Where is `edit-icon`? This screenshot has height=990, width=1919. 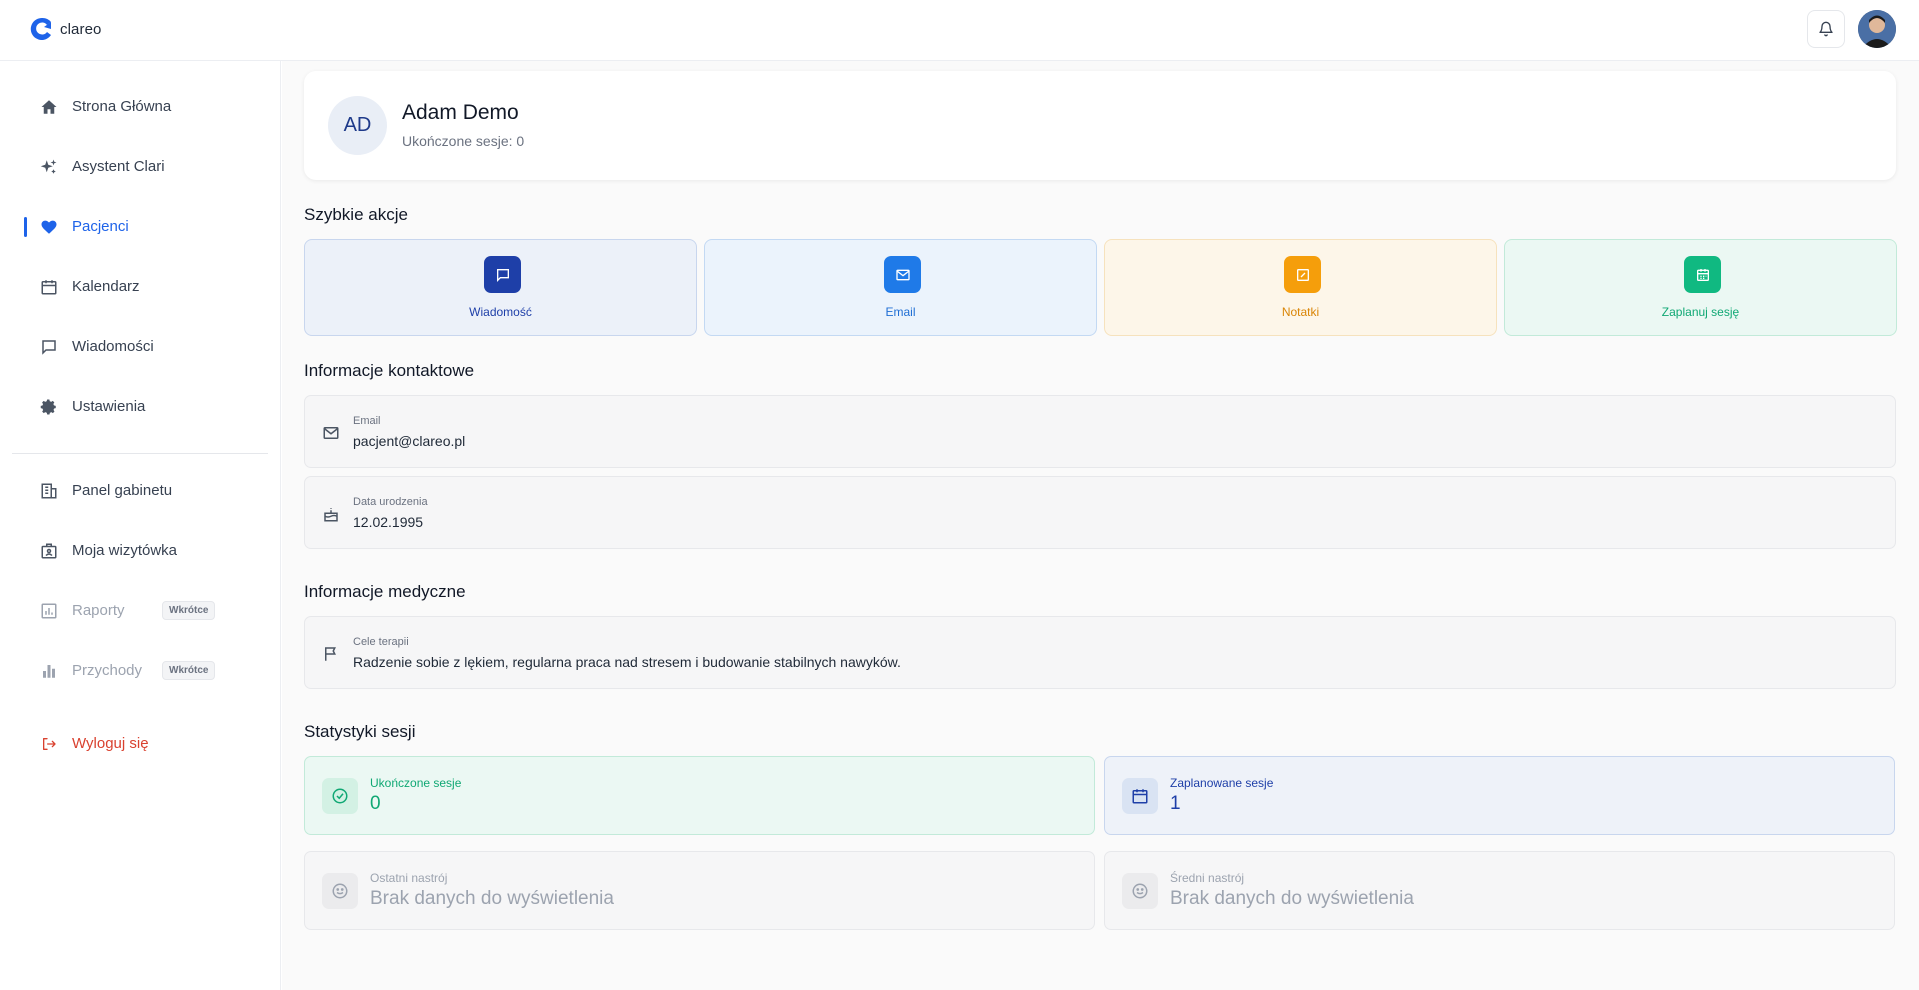 edit-icon is located at coordinates (1302, 274).